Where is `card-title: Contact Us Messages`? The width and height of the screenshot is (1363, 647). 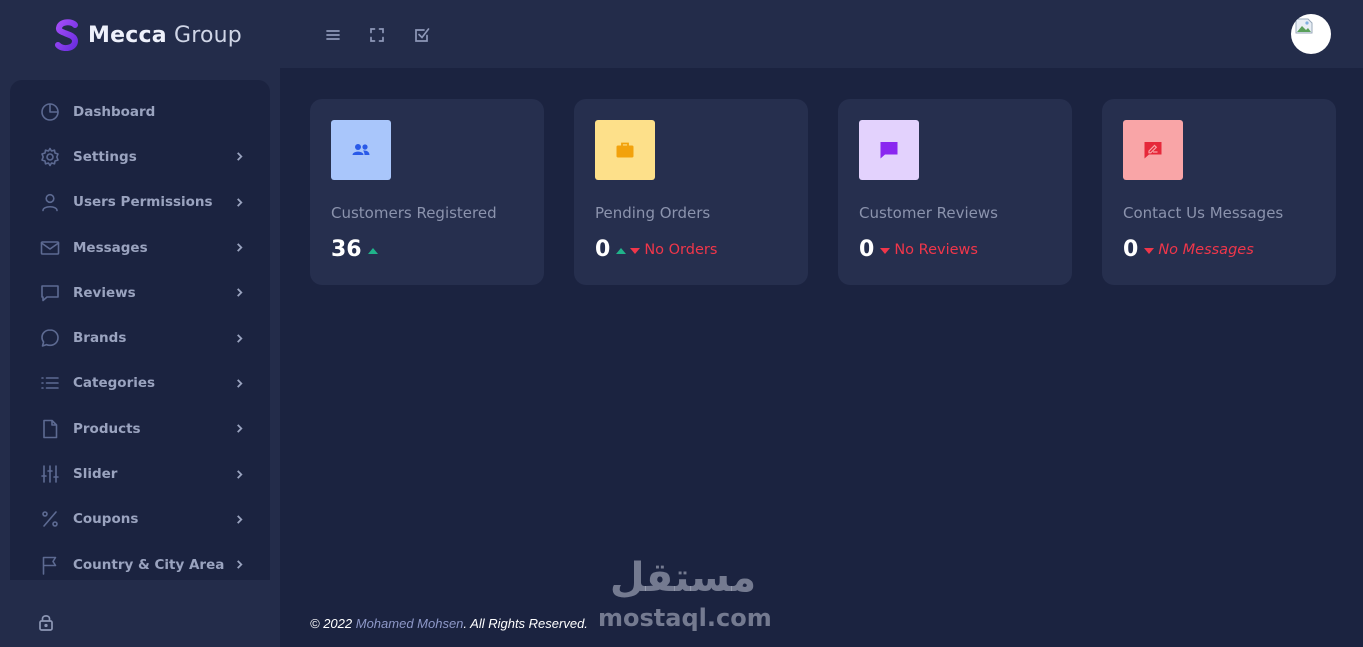 card-title: Contact Us Messages is located at coordinates (1203, 213).